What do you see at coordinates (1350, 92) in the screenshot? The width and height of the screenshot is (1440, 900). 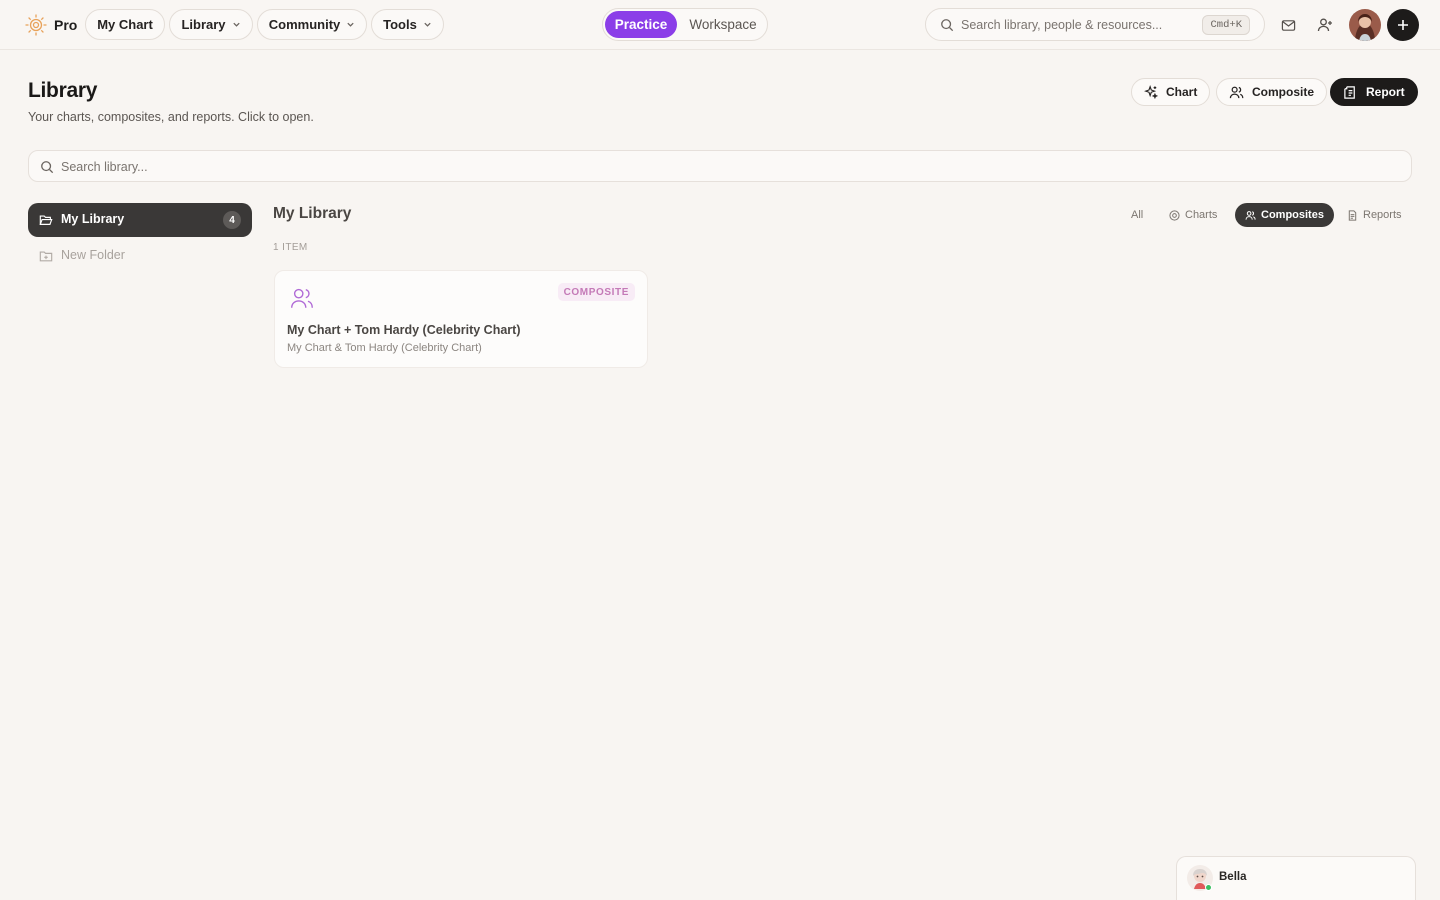 I see `report-icon` at bounding box center [1350, 92].